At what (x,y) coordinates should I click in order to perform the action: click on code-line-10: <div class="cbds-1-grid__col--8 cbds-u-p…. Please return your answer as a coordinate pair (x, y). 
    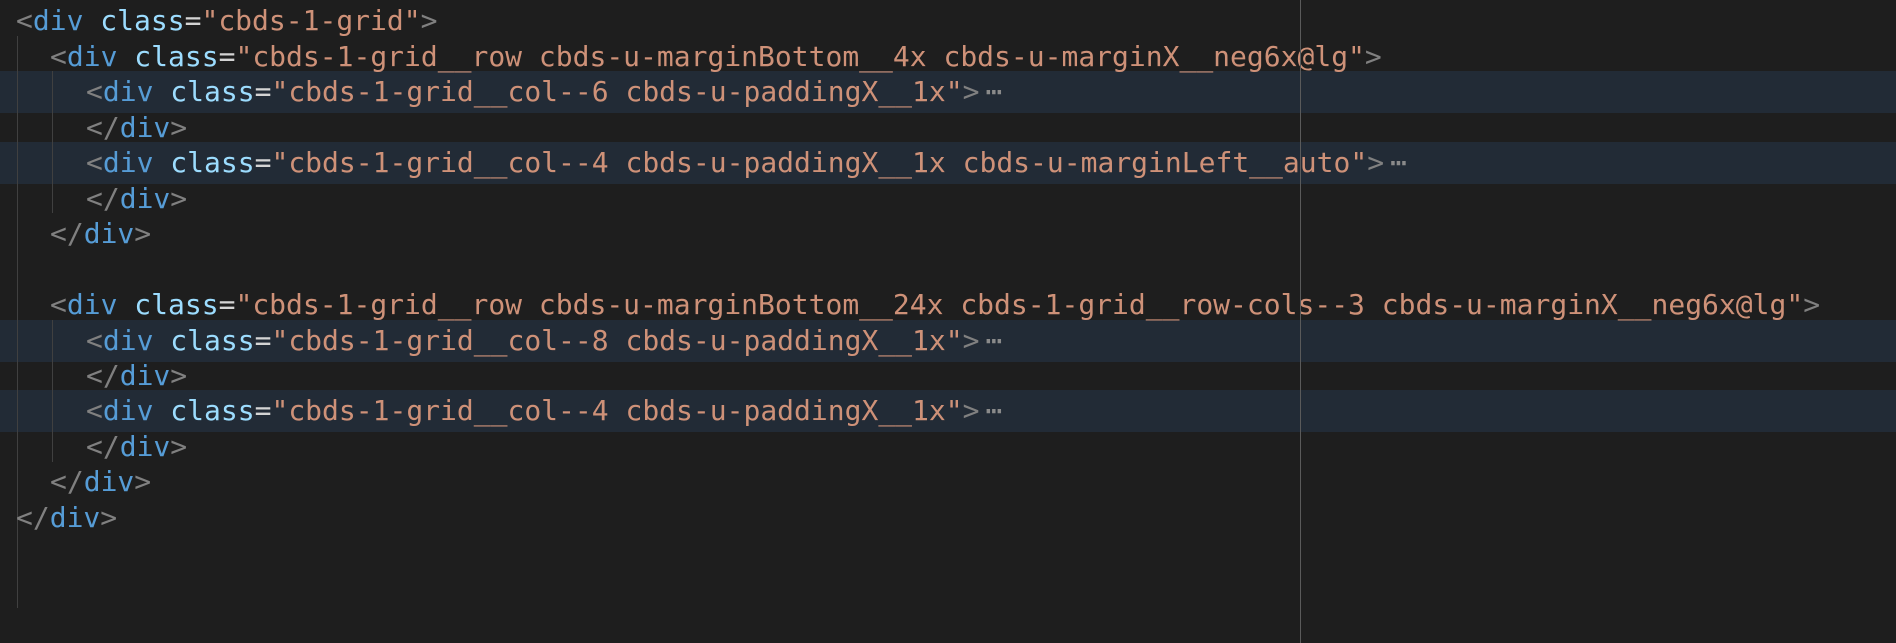
    Looking at the image, I should click on (544, 340).